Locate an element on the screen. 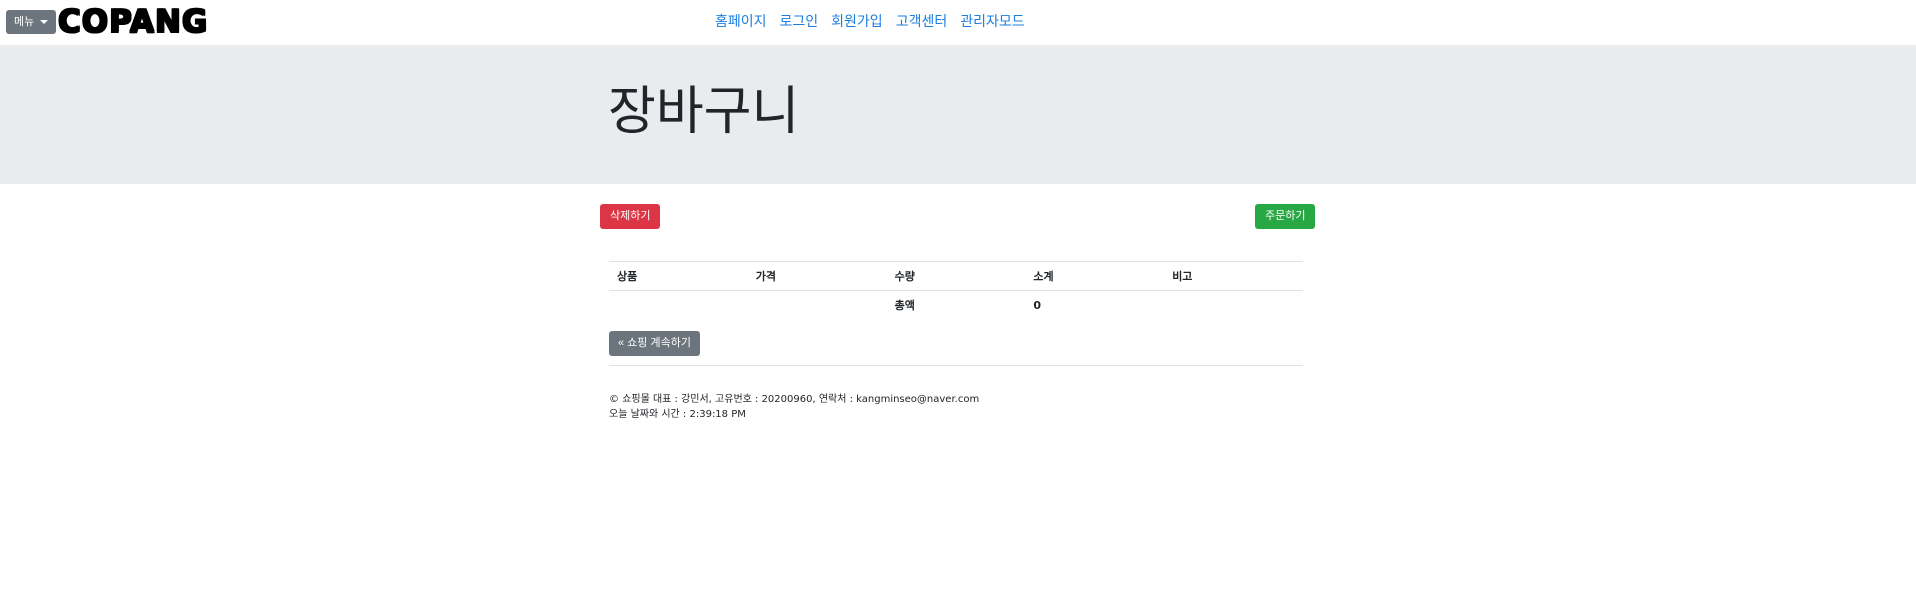 The image size is (1916, 612). menu-dropdown-button: 메뉴 is located at coordinates (31, 22).